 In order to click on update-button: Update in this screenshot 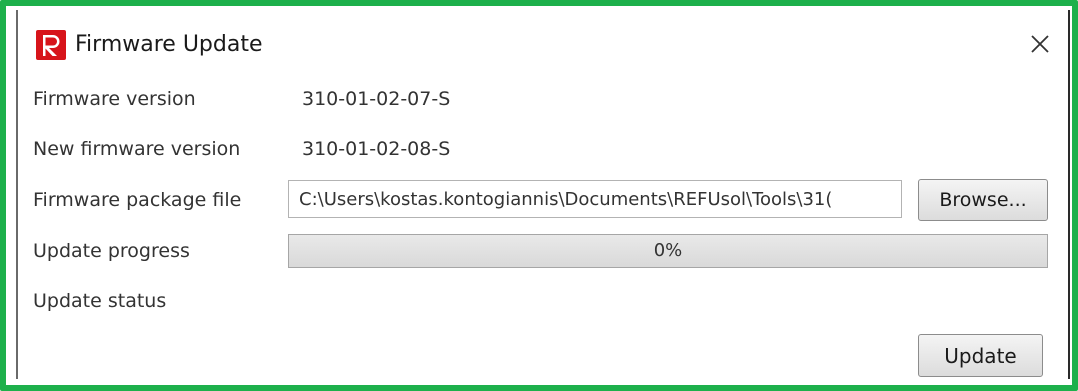, I will do `click(980, 355)`.